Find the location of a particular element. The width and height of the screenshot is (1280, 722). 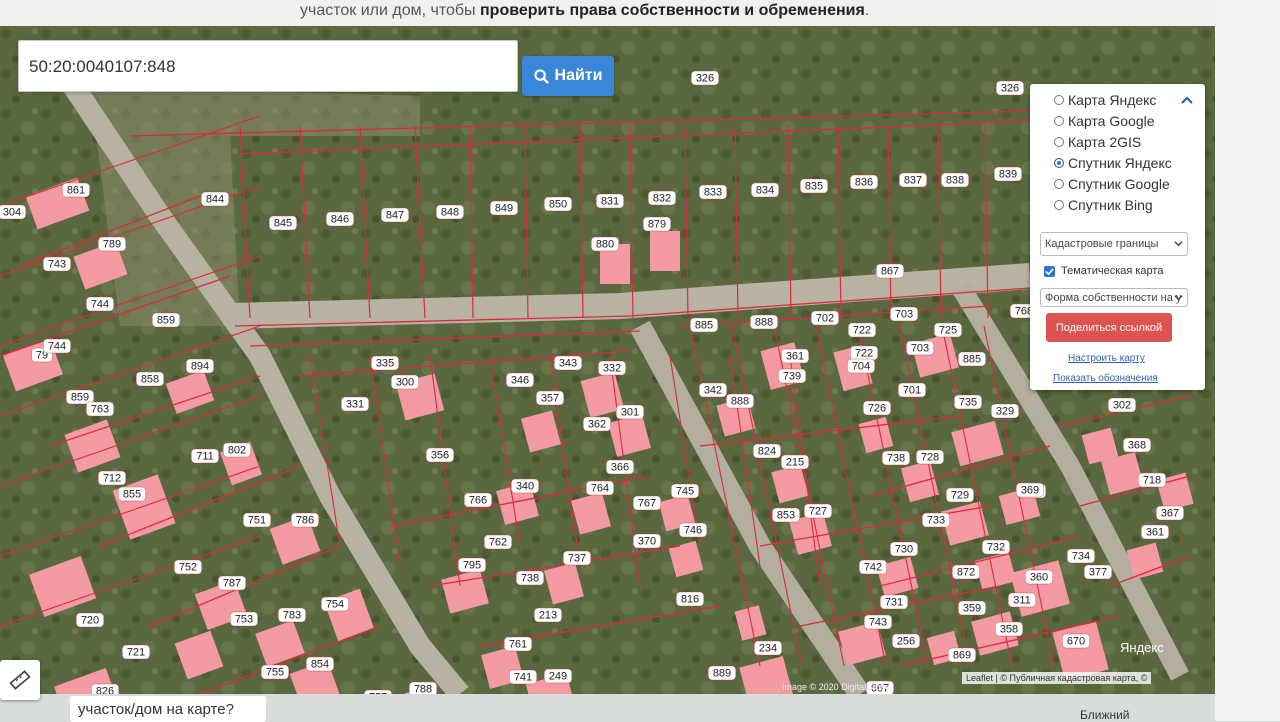

parcel-label: 831 is located at coordinates (610, 201).